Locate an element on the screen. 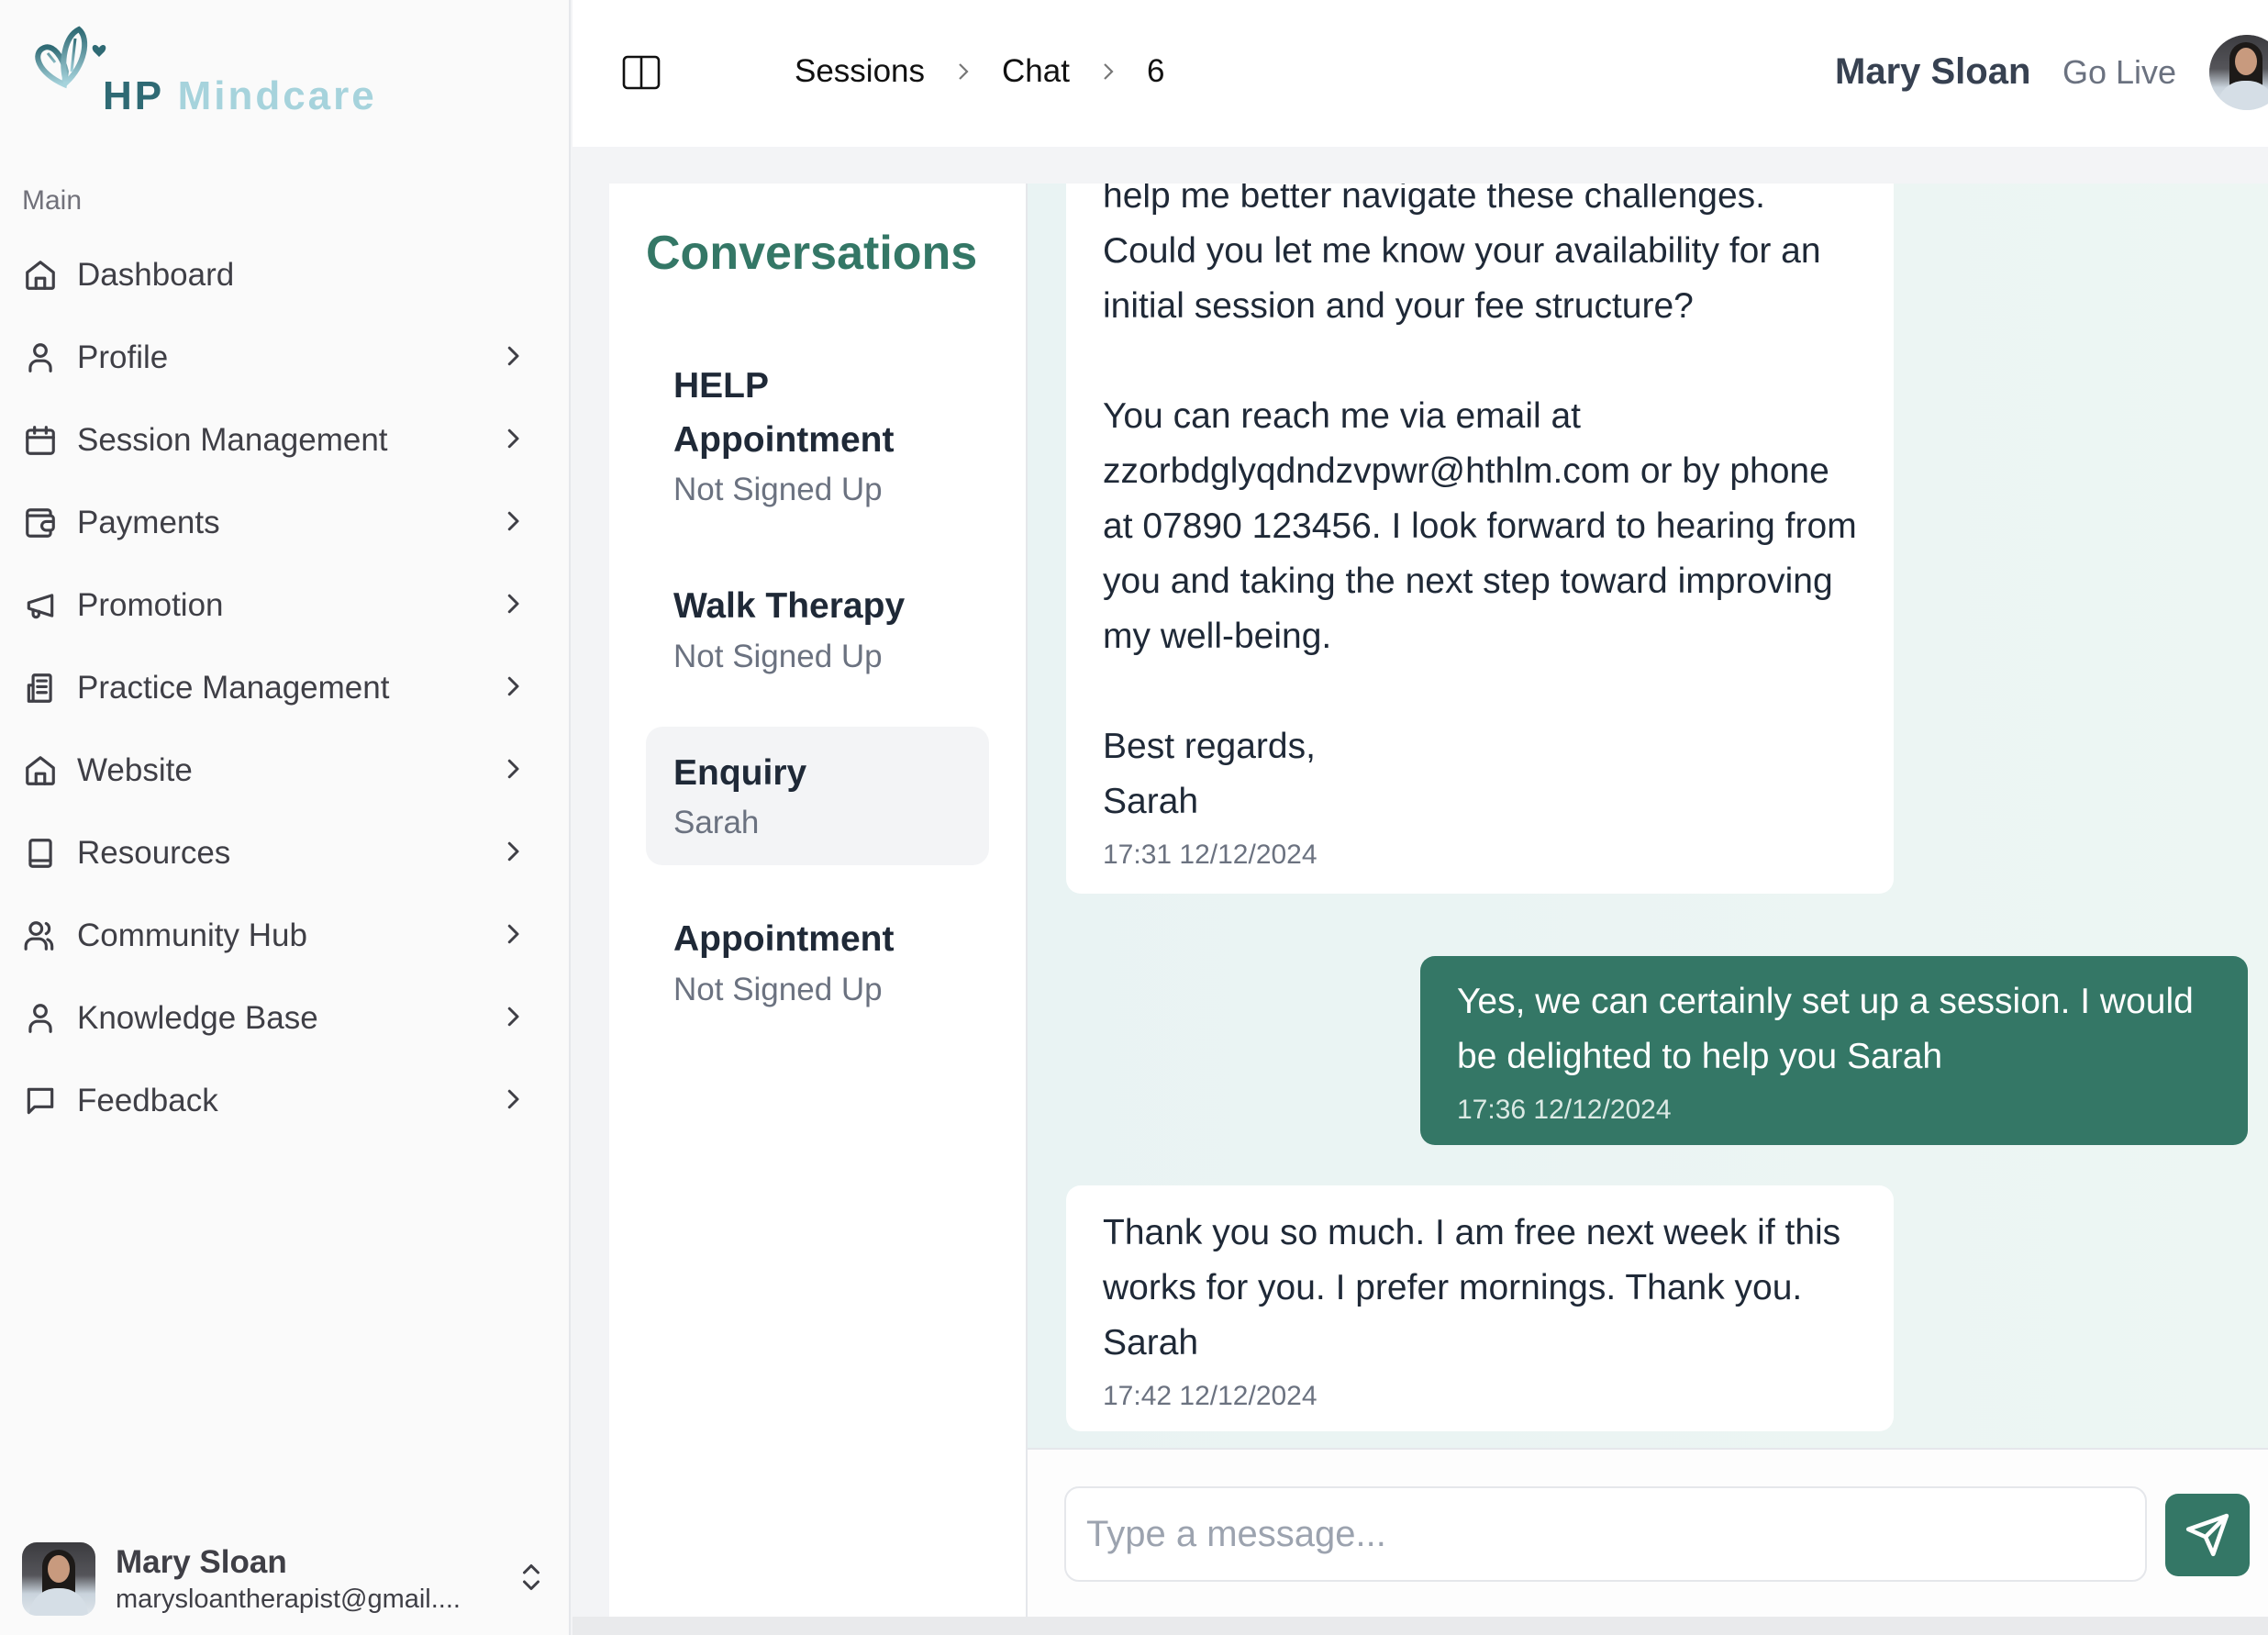  sidebar-item-resources: Resources is located at coordinates (285, 853).